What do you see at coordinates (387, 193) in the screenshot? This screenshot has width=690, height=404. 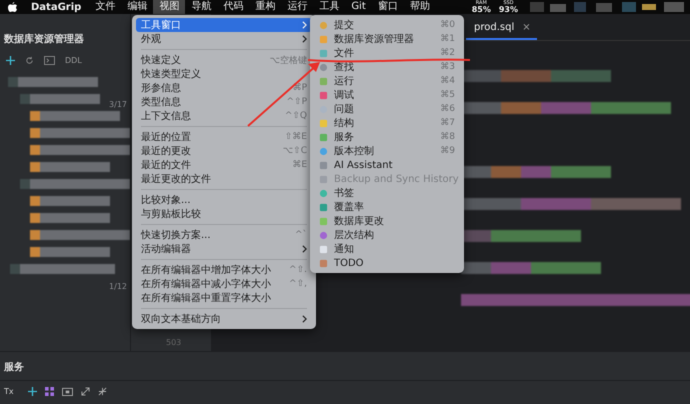 I see `menu-item: 书签` at bounding box center [387, 193].